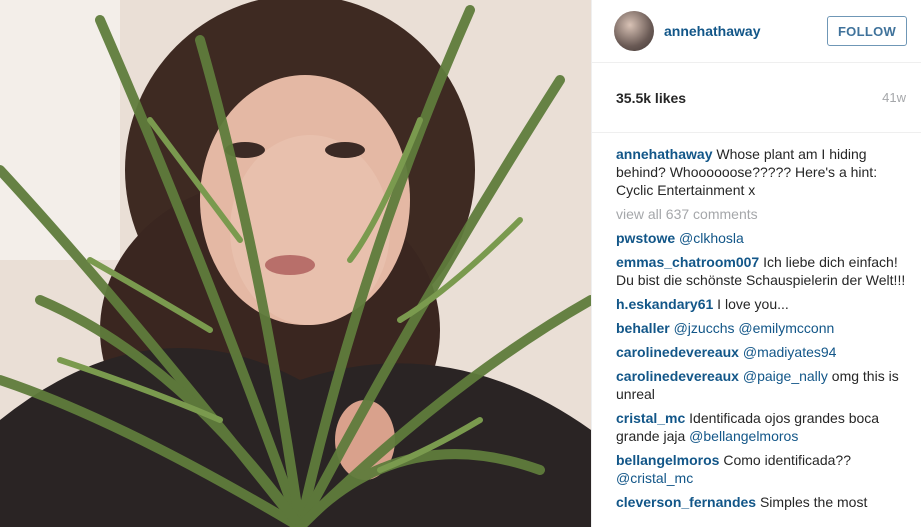  Describe the element at coordinates (786, 328) in the screenshot. I see `mention-link: @emilymcconn` at that location.